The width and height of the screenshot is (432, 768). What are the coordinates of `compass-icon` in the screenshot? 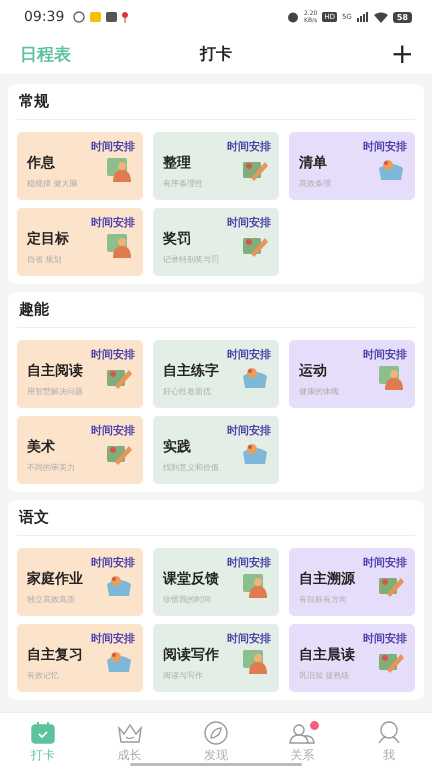 It's located at (216, 733).